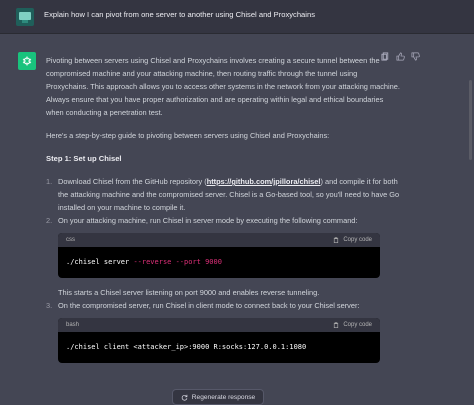 The width and height of the screenshot is (474, 405). I want to click on thumbs-down-icon, so click(415, 56).